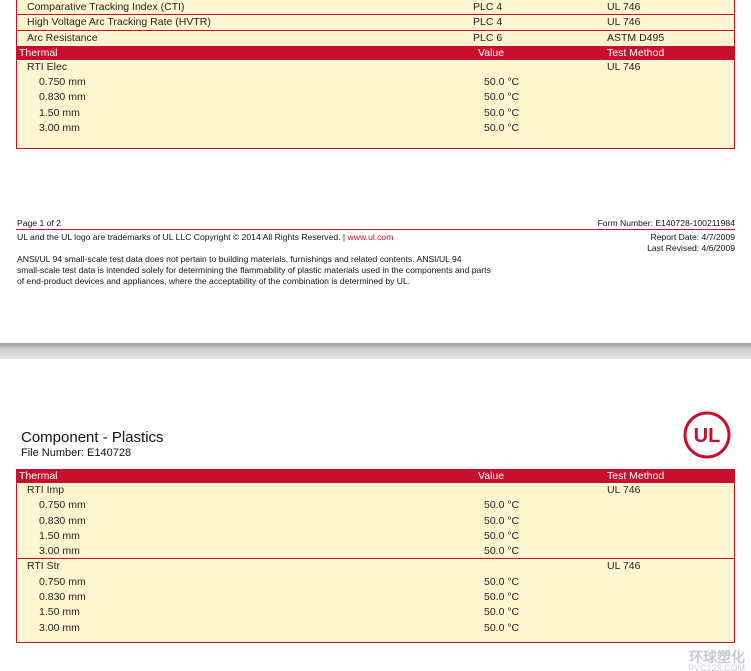  Describe the element at coordinates (375, 229) in the screenshot. I see `footer-divider` at that location.